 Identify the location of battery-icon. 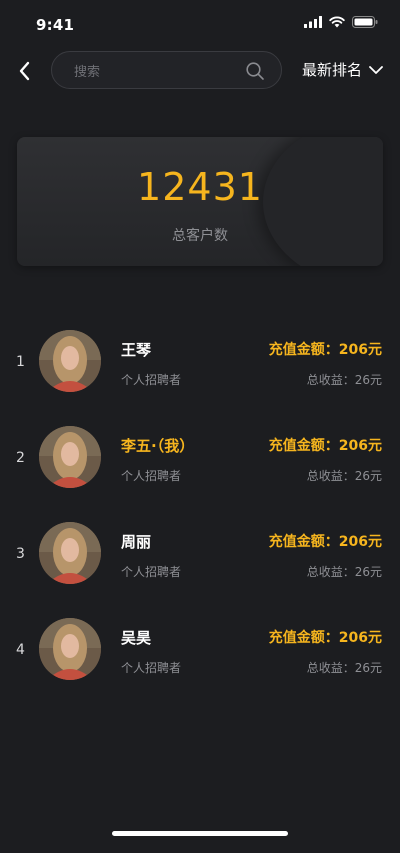
(365, 22).